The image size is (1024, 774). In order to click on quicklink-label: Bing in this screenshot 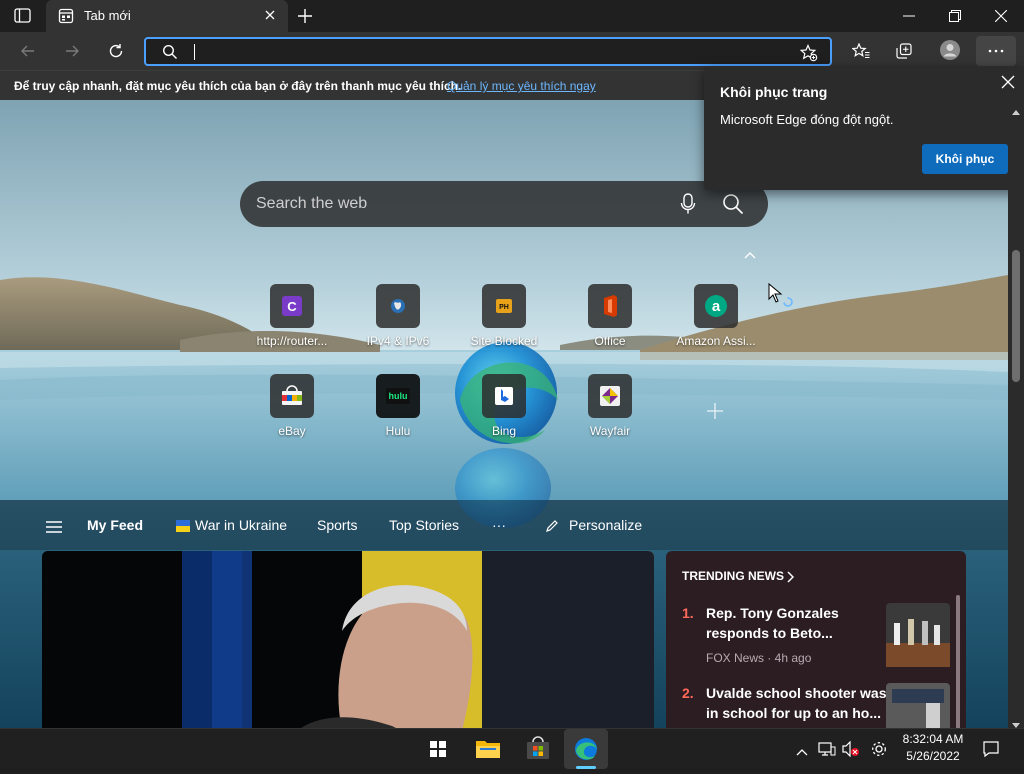, I will do `click(504, 431)`.